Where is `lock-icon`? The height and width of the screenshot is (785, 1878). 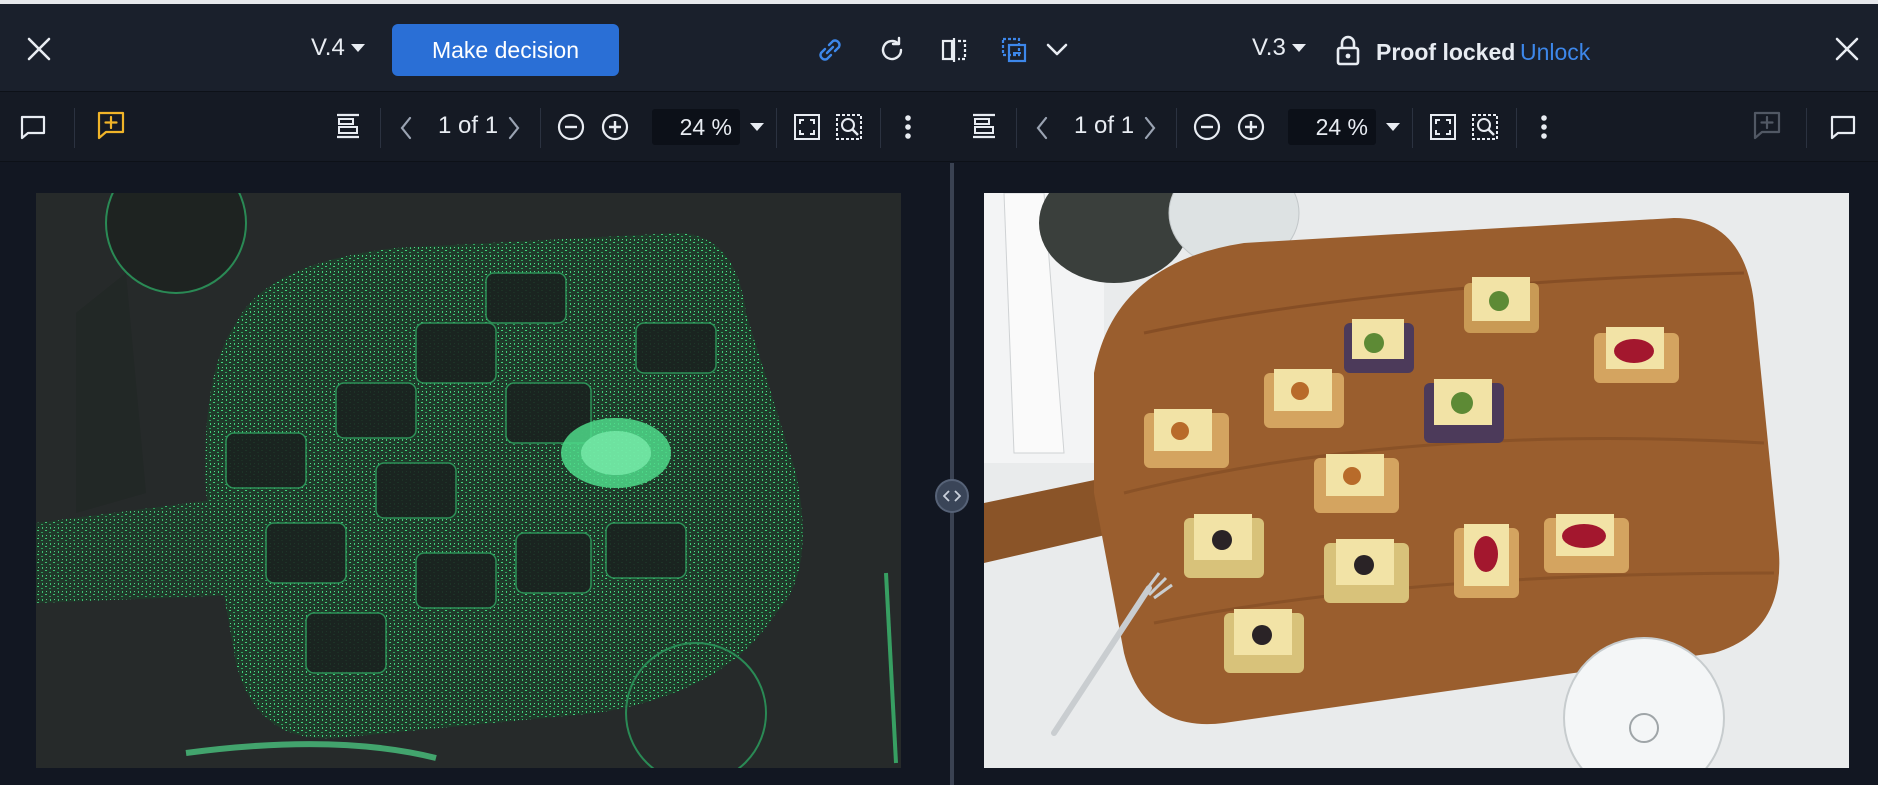
lock-icon is located at coordinates (1348, 50).